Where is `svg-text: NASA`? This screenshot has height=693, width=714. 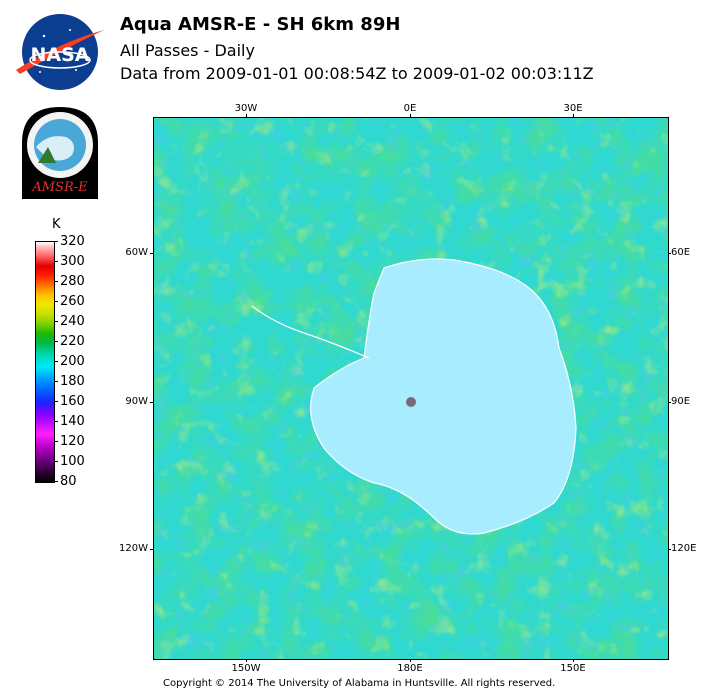 svg-text: NASA is located at coordinates (60, 55).